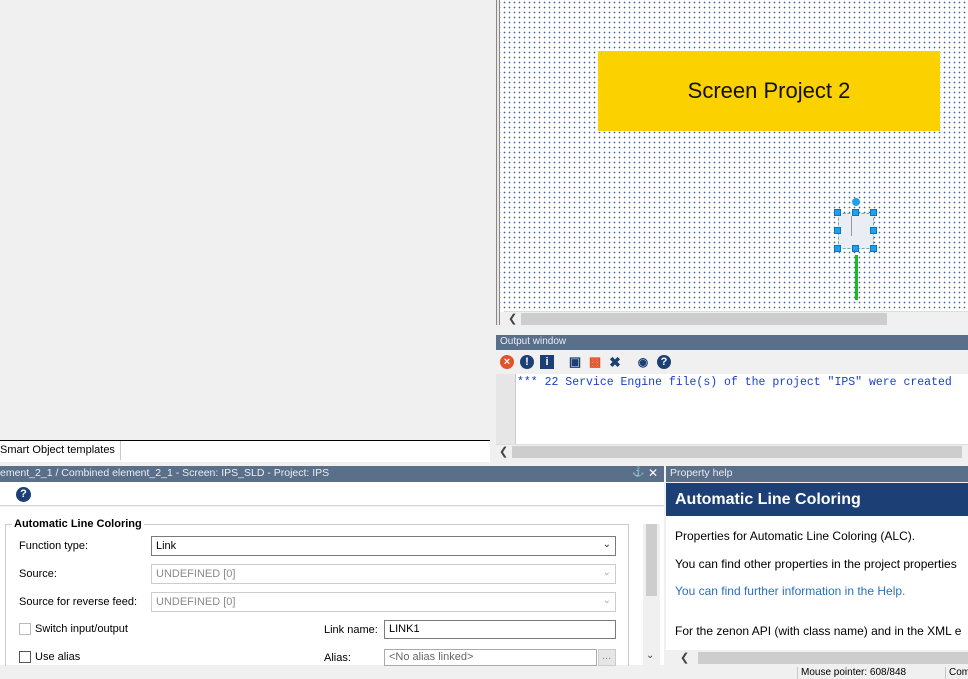 This screenshot has width=968, height=679. What do you see at coordinates (837, 230) in the screenshot?
I see `resize-handle-w` at bounding box center [837, 230].